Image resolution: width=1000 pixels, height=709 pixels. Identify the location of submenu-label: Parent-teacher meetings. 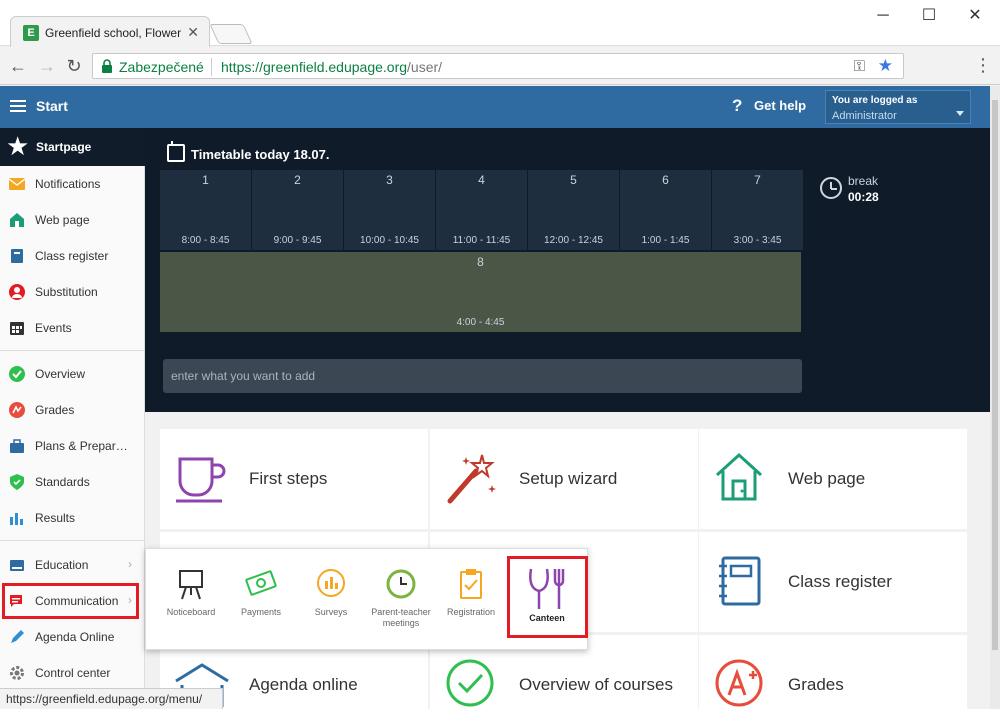
(401, 617).